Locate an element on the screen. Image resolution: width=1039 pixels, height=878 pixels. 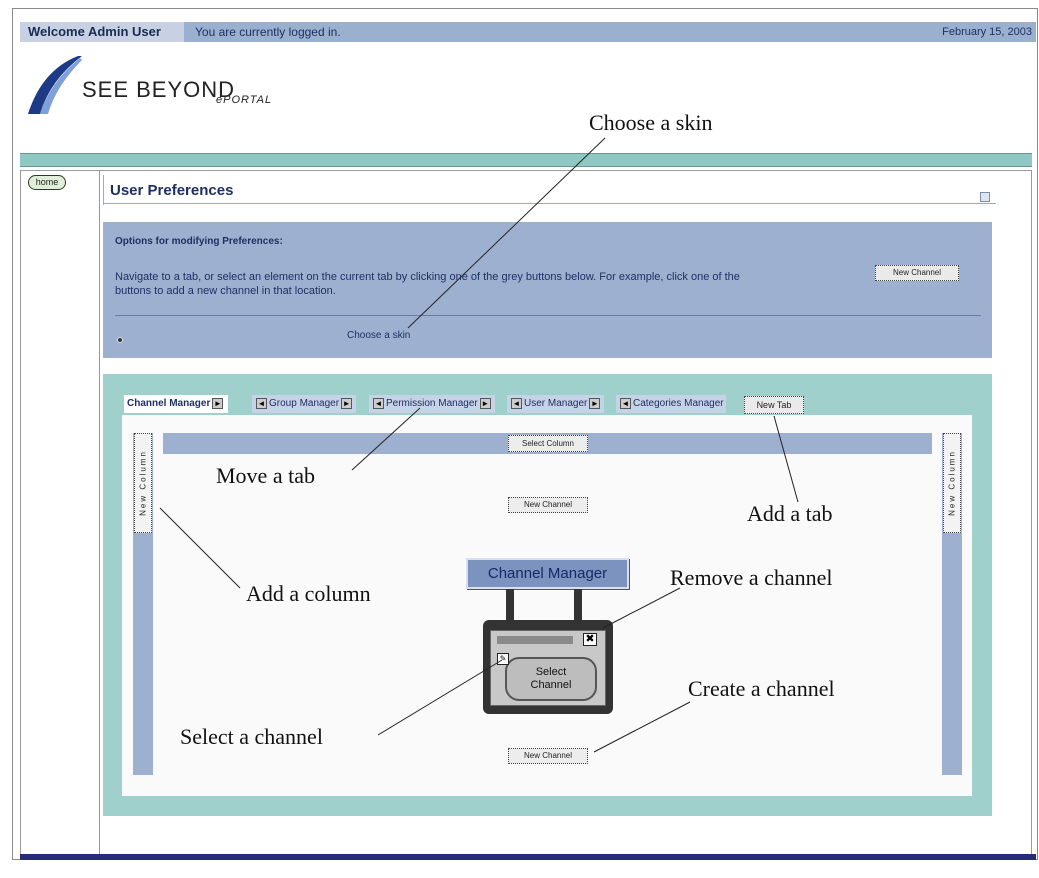
left-column-strip: New Column is located at coordinates (143, 604).